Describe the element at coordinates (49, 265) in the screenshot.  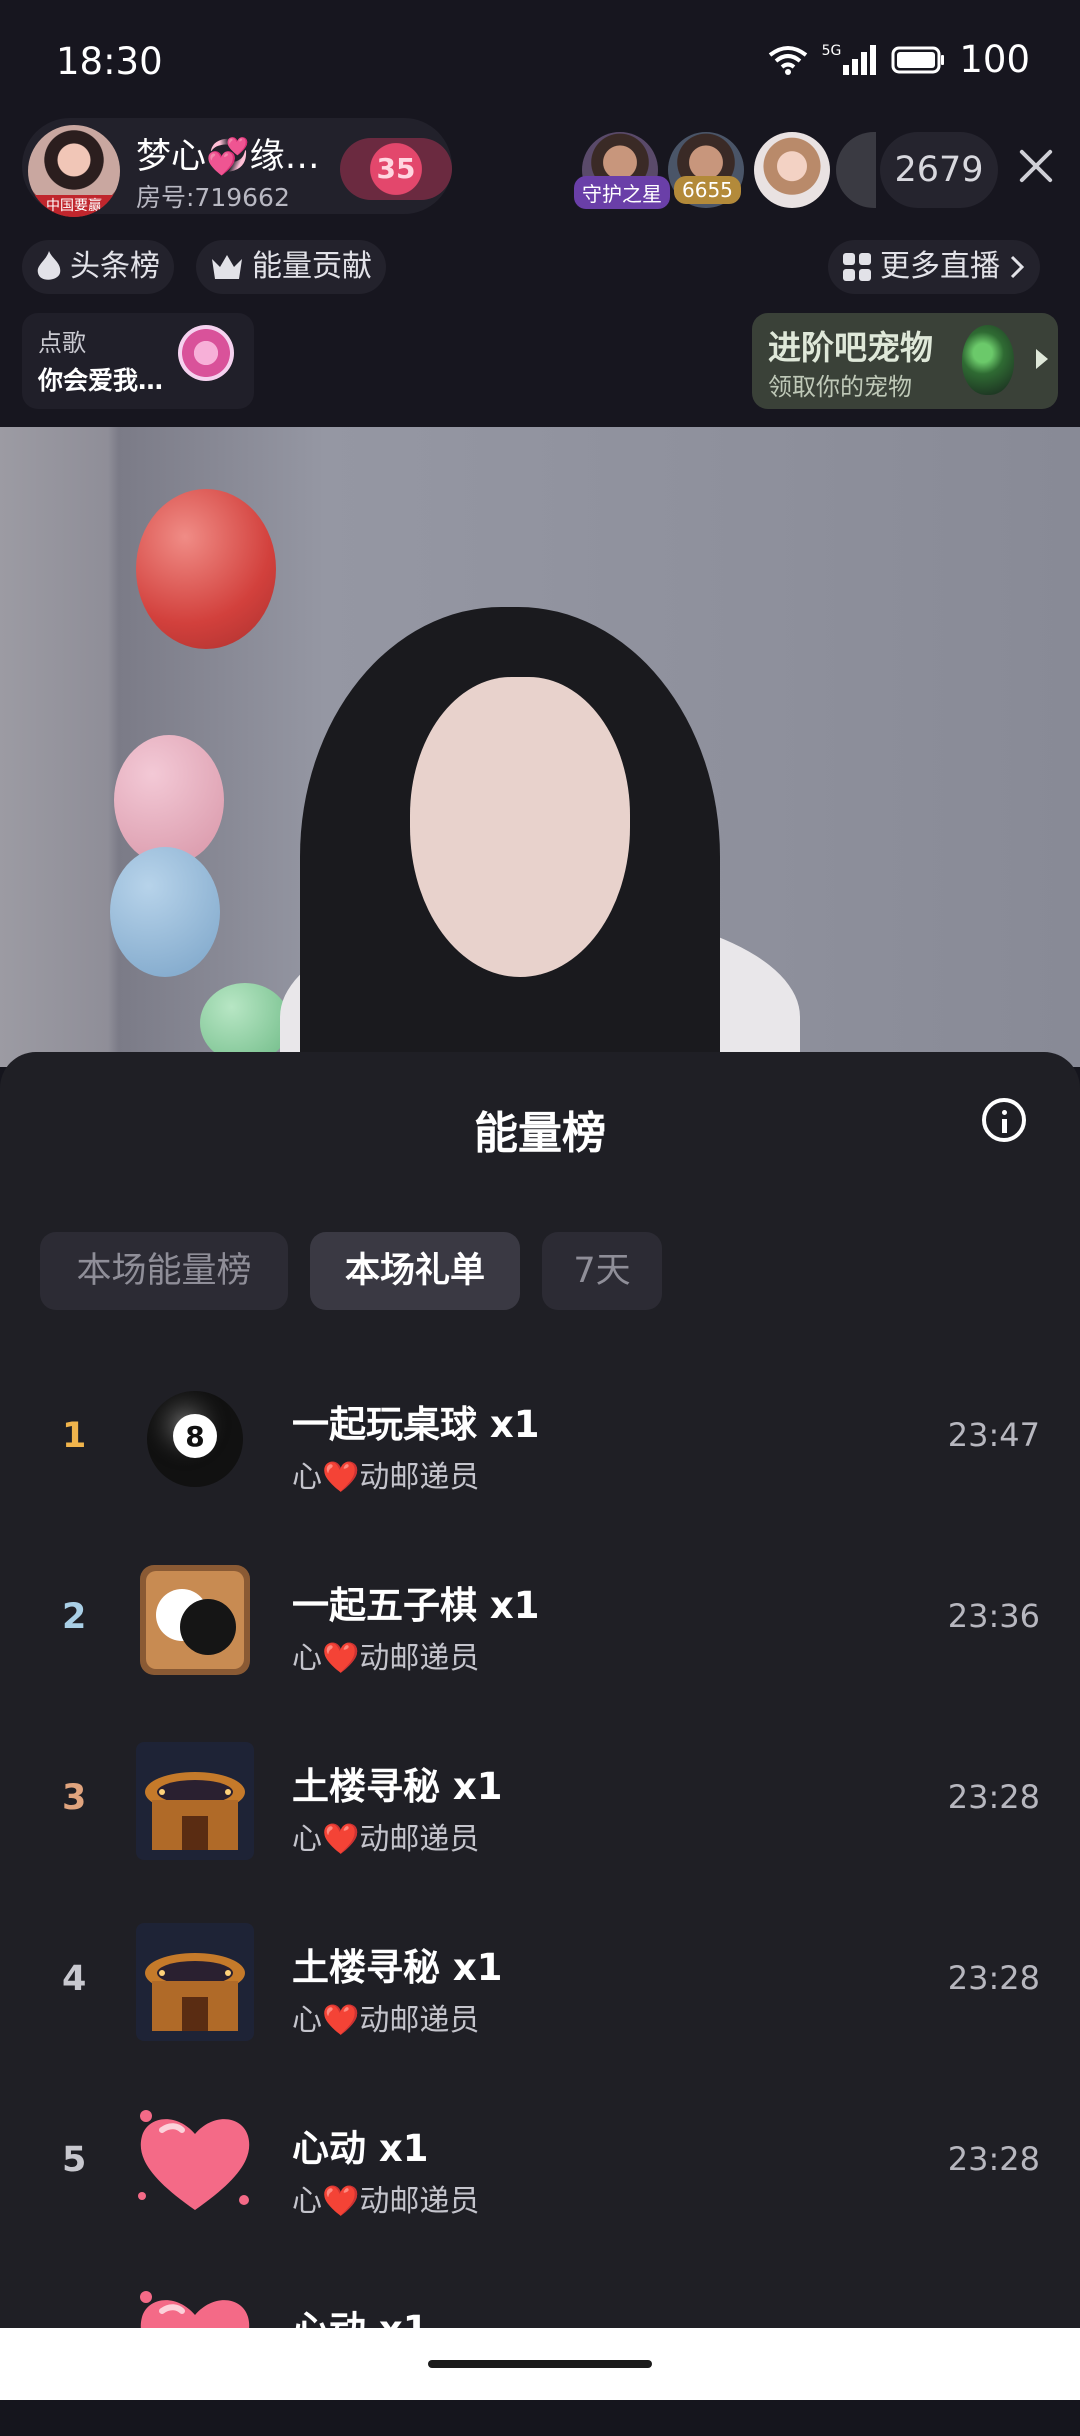
I see `flame-icon` at that location.